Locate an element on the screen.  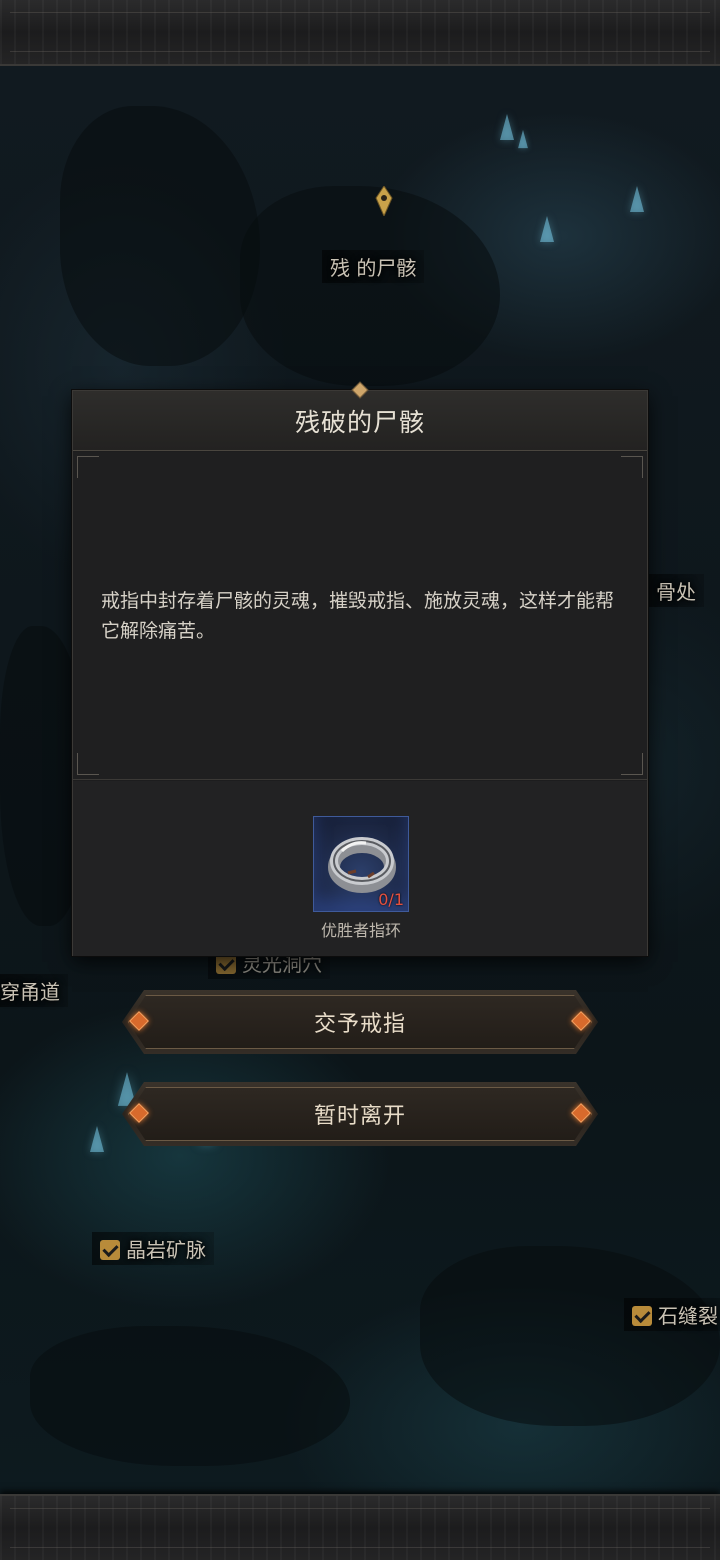
required-items-area: 0/1 优胜者指环 is located at coordinates (360, 868).